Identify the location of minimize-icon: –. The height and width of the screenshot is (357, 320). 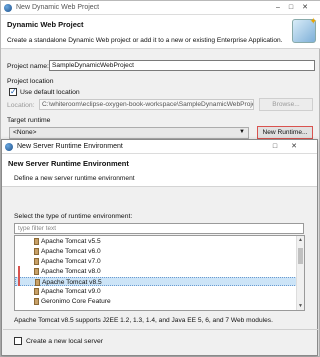
(282, 7).